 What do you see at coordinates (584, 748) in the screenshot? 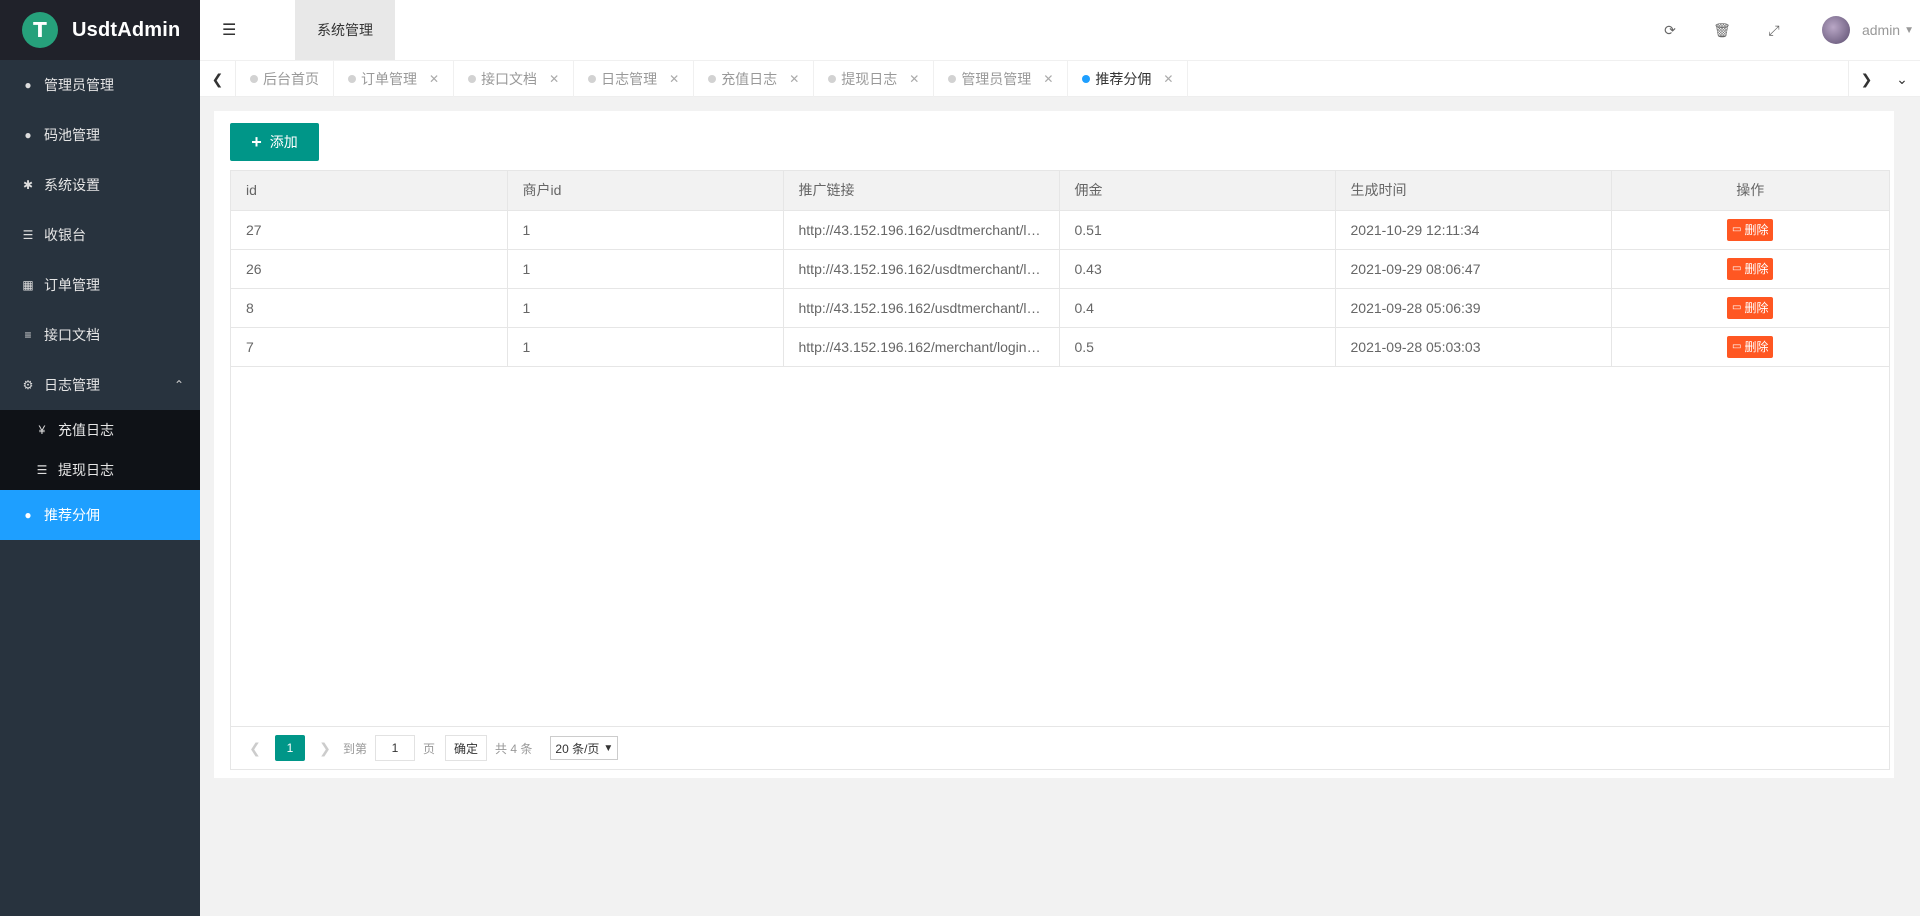
I see `page-size-select: 20 条/页 ▼` at bounding box center [584, 748].